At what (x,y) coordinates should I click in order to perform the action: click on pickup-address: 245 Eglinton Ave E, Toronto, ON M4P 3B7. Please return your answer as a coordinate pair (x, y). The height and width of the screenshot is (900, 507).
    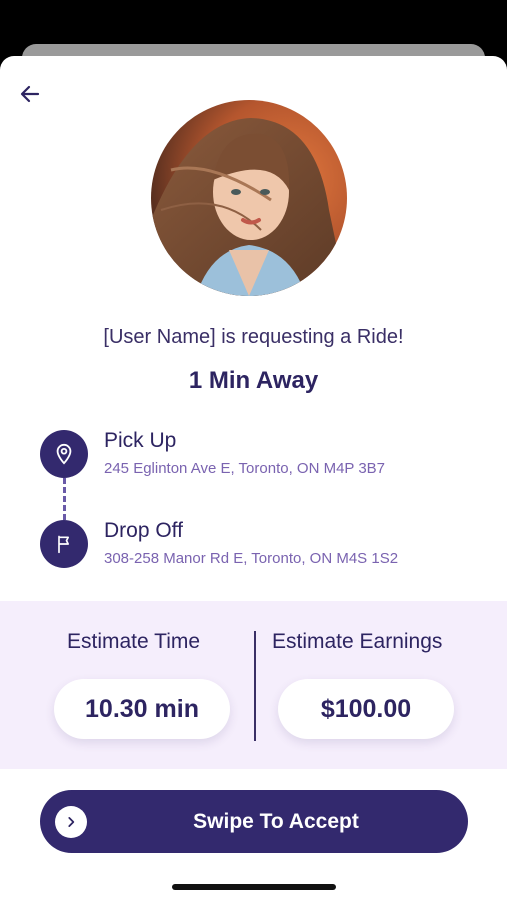
    Looking at the image, I should click on (245, 468).